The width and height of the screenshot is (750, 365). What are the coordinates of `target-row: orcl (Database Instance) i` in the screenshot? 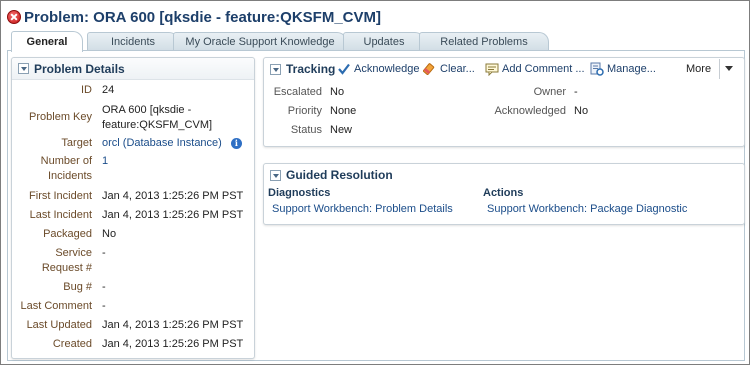 It's located at (172, 143).